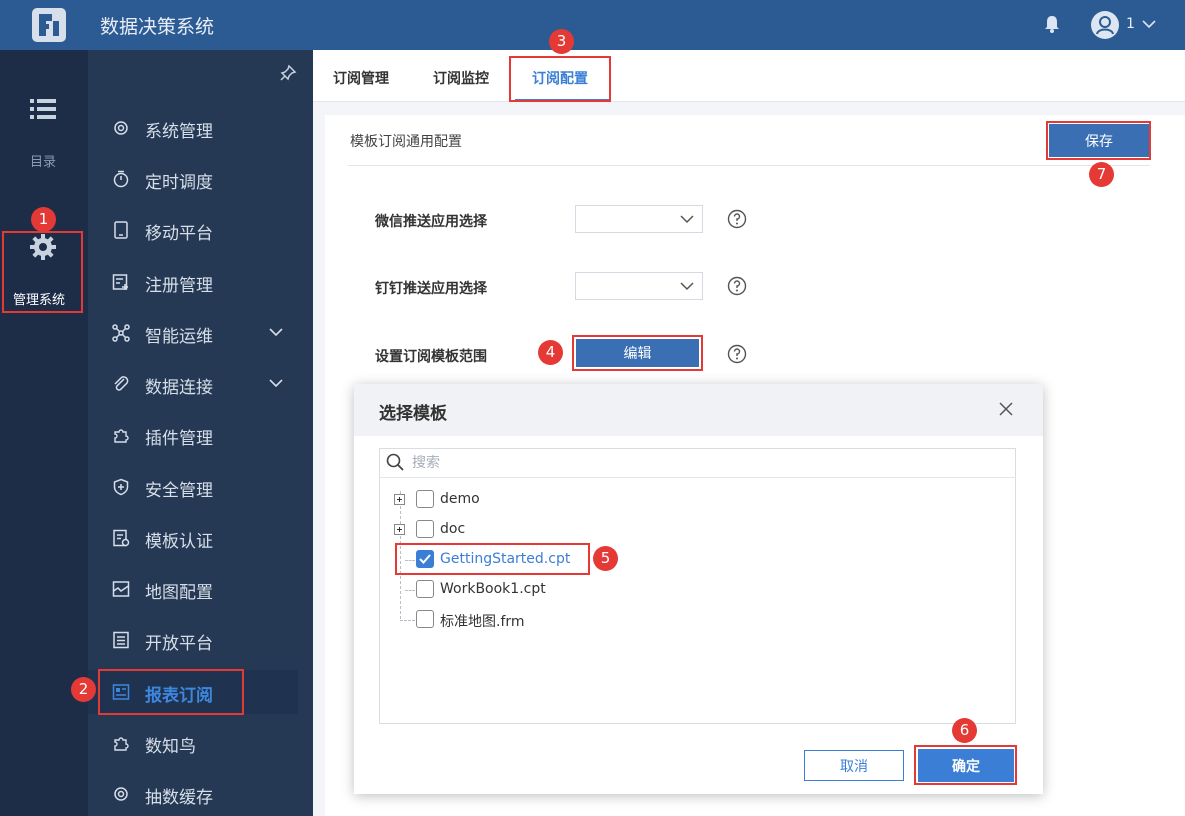  I want to click on step-badge-6: 6, so click(964, 730).